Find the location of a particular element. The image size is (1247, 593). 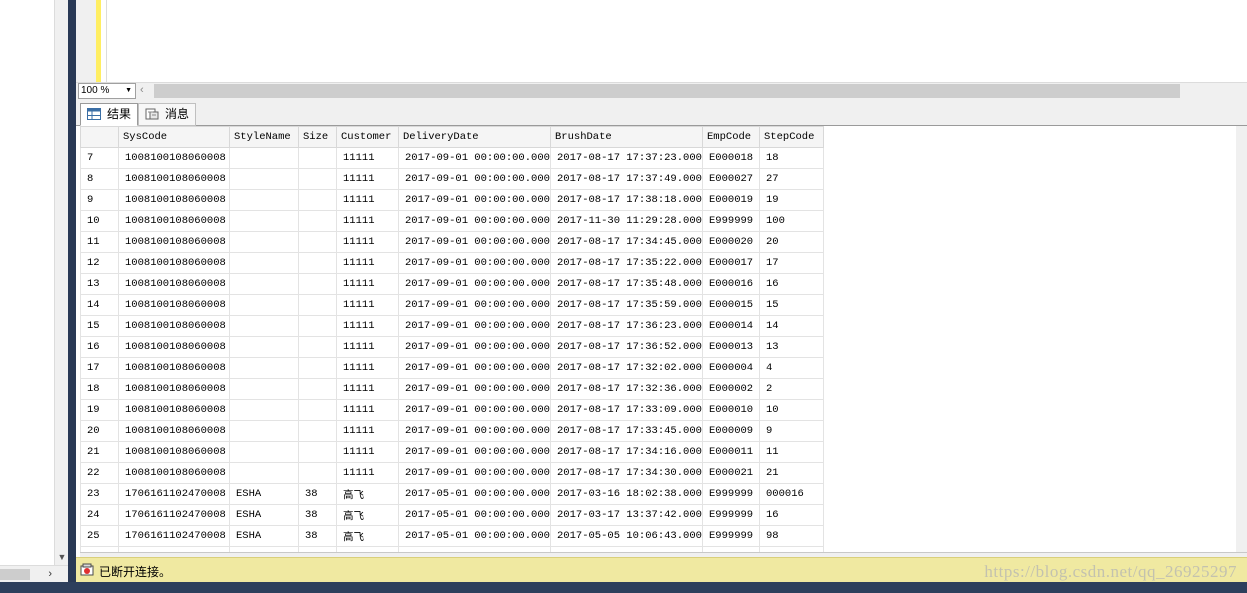

tab-results: 结果 is located at coordinates (109, 114).